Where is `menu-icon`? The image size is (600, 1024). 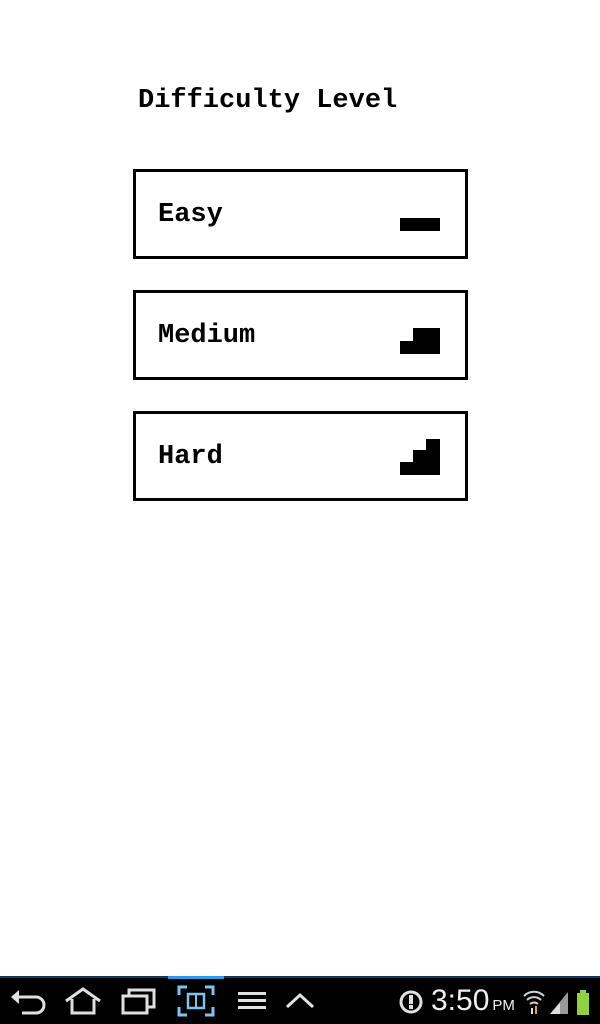
menu-icon is located at coordinates (253, 1001).